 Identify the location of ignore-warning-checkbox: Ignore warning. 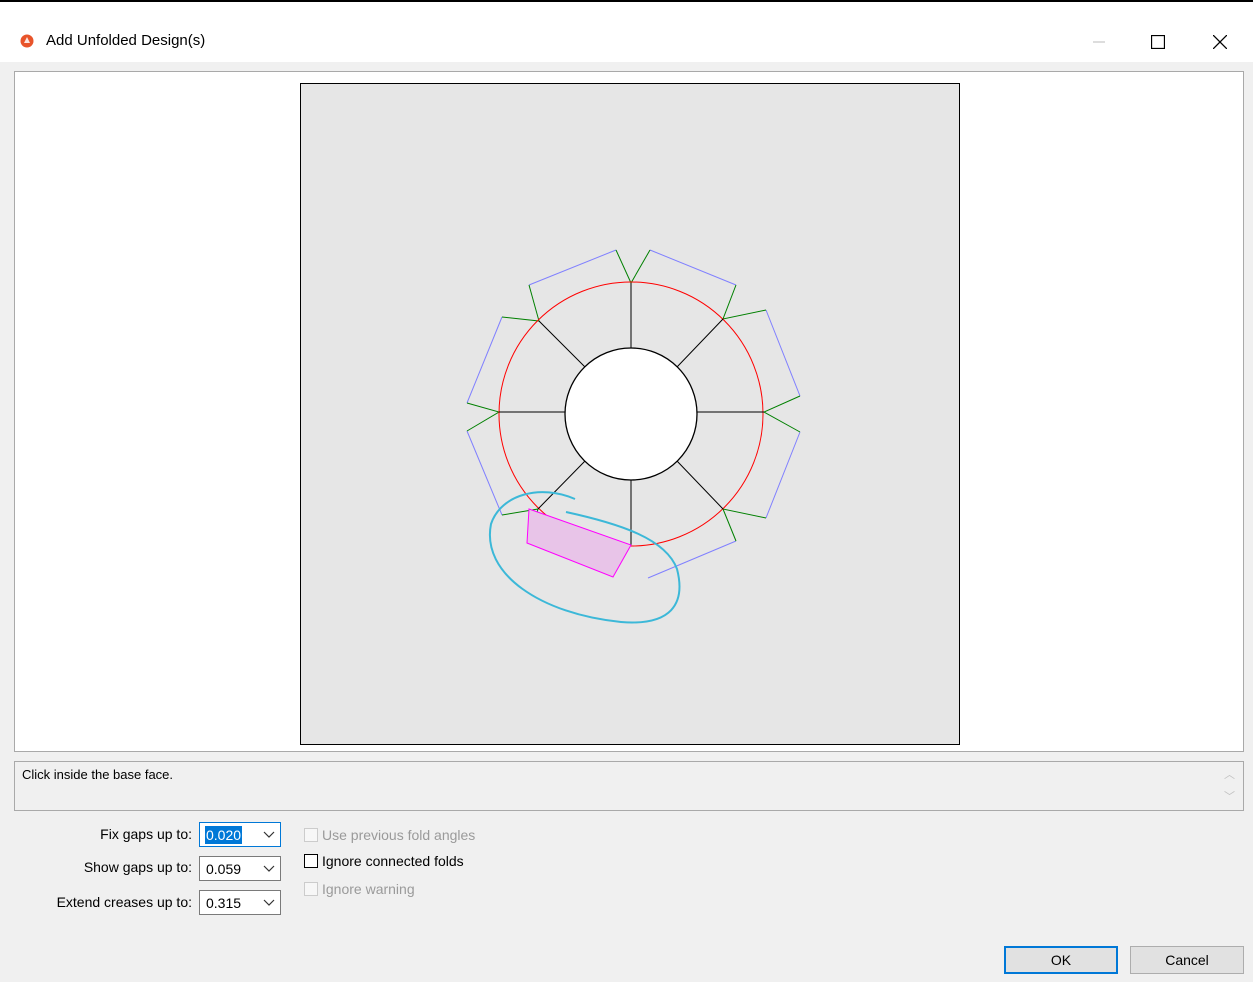
(359, 889).